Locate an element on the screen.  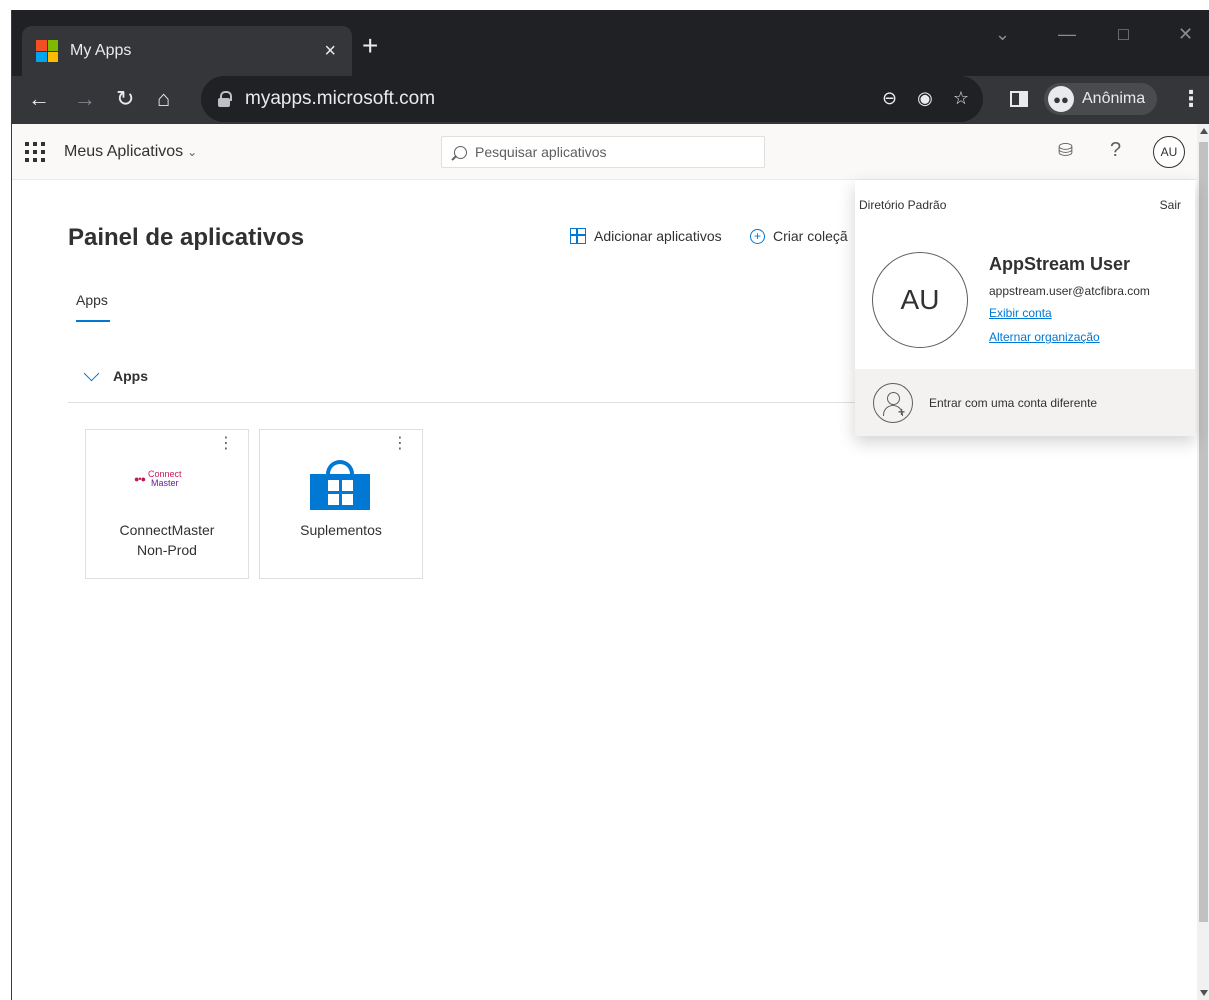
zoom-out-icon: ⊖ is located at coordinates (889, 98).